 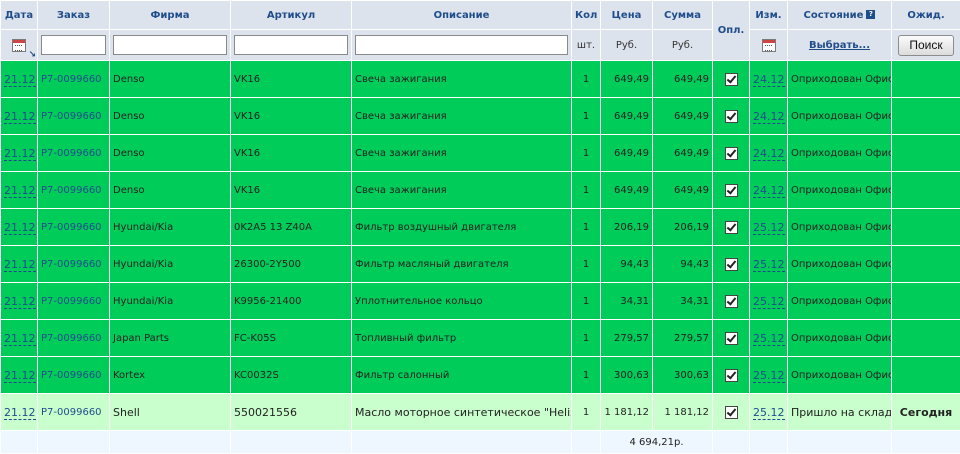 What do you see at coordinates (74, 15) in the screenshot?
I see `col-order-header: Заказ` at bounding box center [74, 15].